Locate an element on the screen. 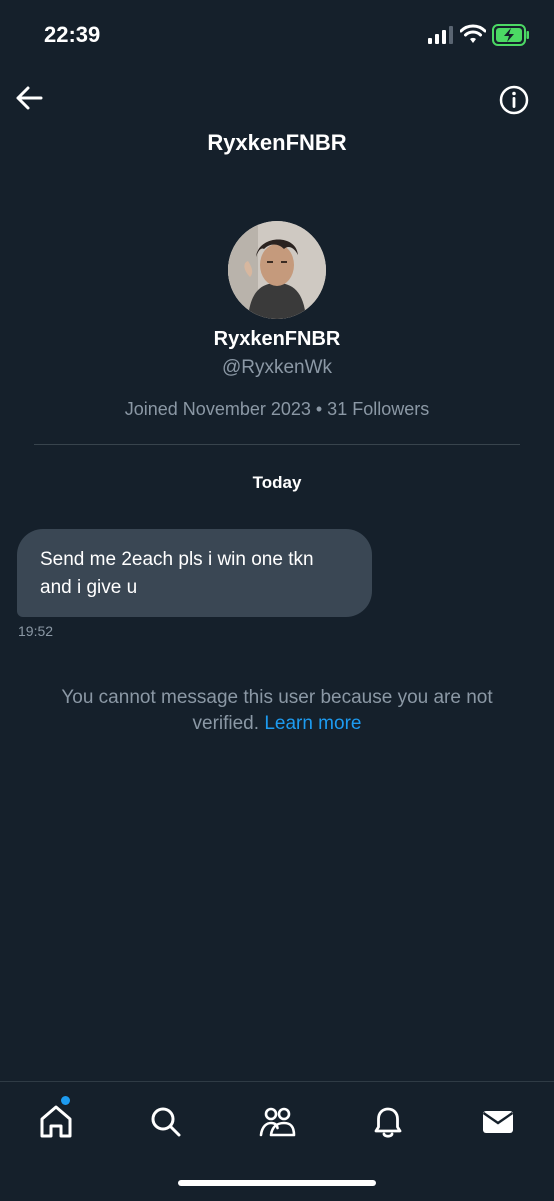 The image size is (554, 1201). info-icon is located at coordinates (514, 100).